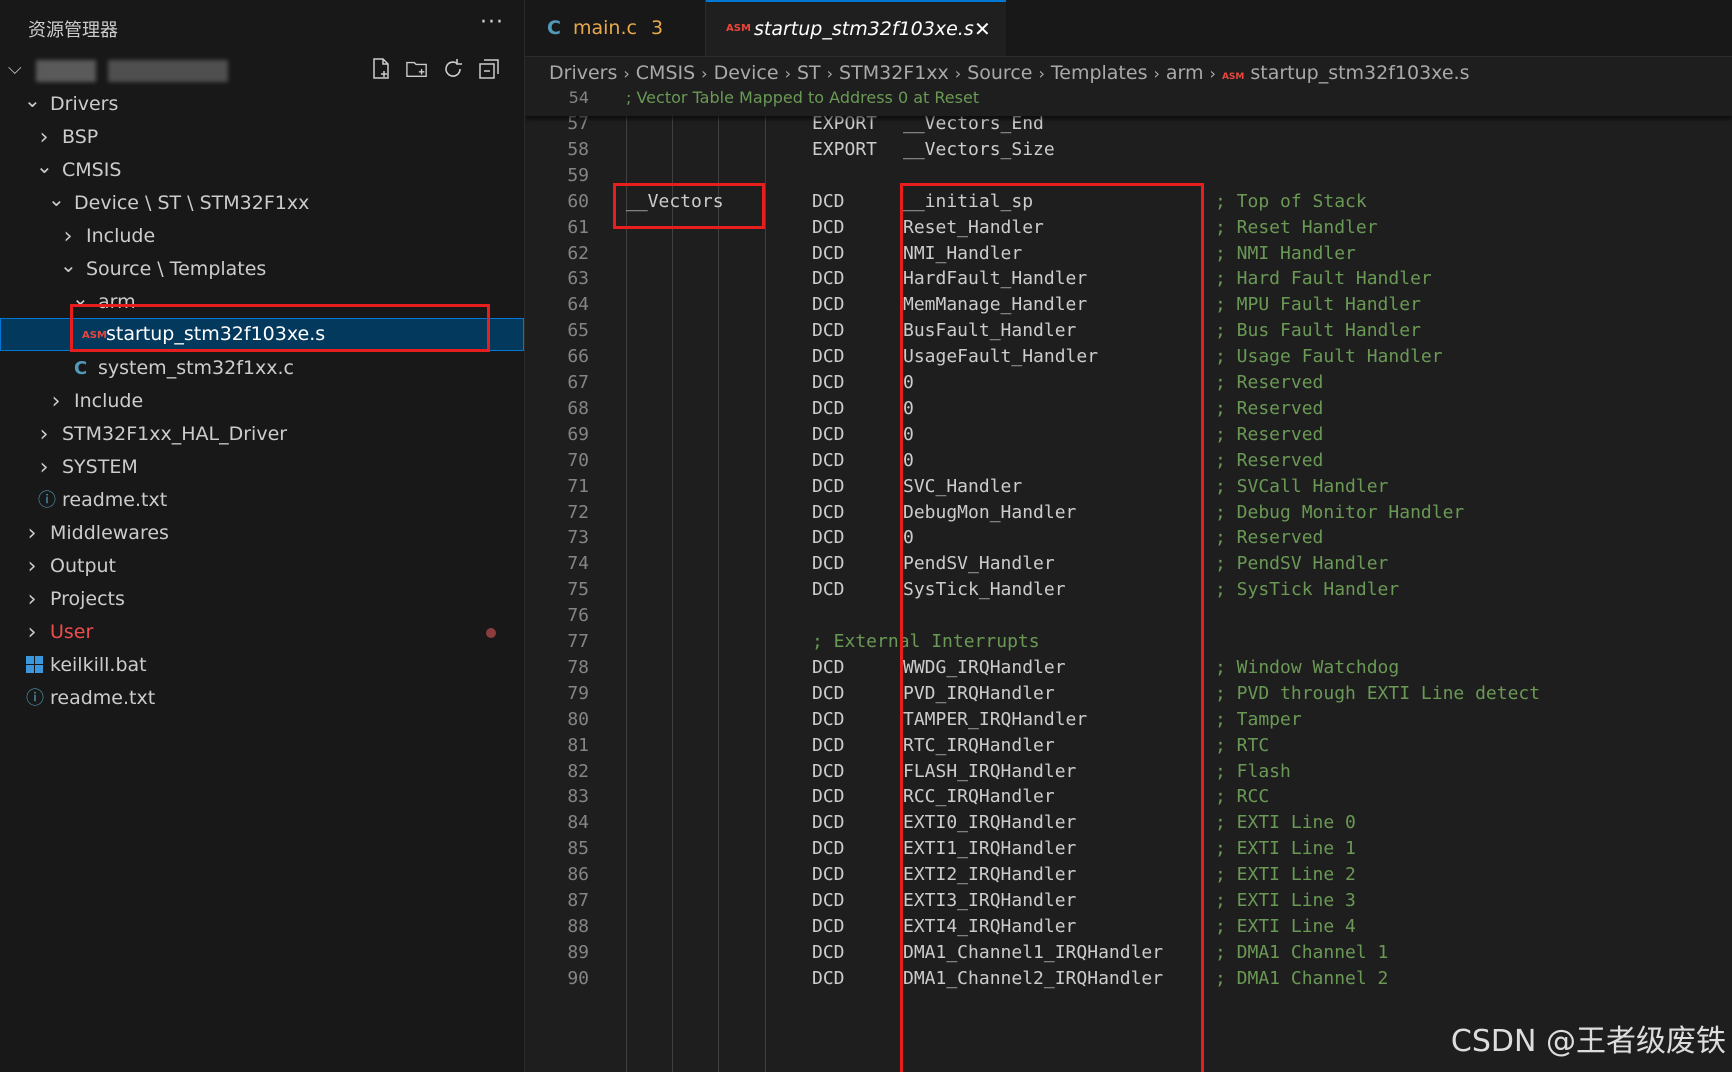 The width and height of the screenshot is (1732, 1072). Describe the element at coordinates (665, 73) in the screenshot. I see `breadcrumb-item: CMSIS` at that location.